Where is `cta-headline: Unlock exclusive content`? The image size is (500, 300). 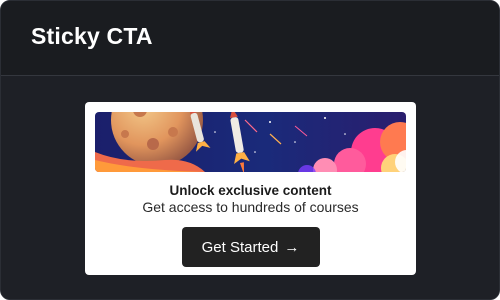 cta-headline: Unlock exclusive content is located at coordinates (250, 190).